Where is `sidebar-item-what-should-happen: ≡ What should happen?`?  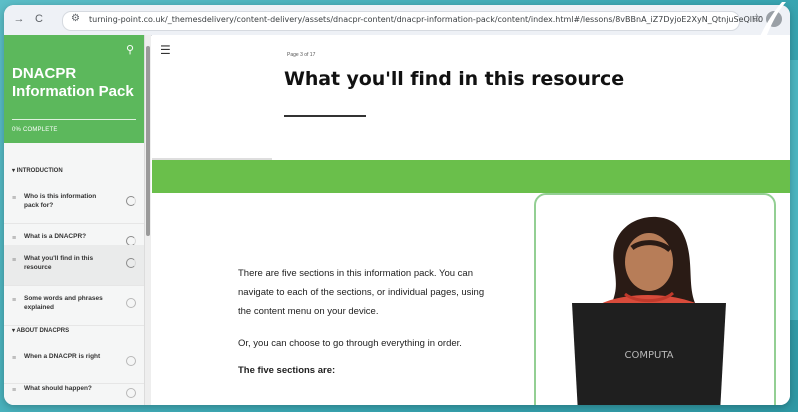 sidebar-item-what-should-happen: ≡ What should happen? is located at coordinates (74, 390).